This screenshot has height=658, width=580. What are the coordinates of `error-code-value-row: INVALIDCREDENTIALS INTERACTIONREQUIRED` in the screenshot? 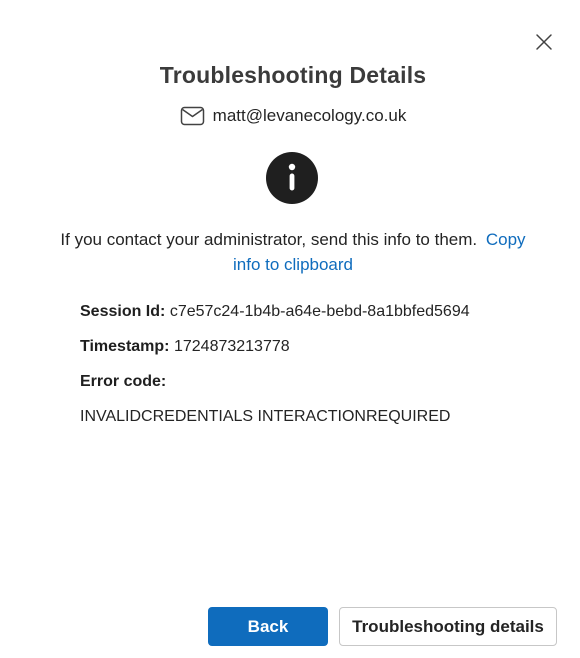 It's located at (320, 421).